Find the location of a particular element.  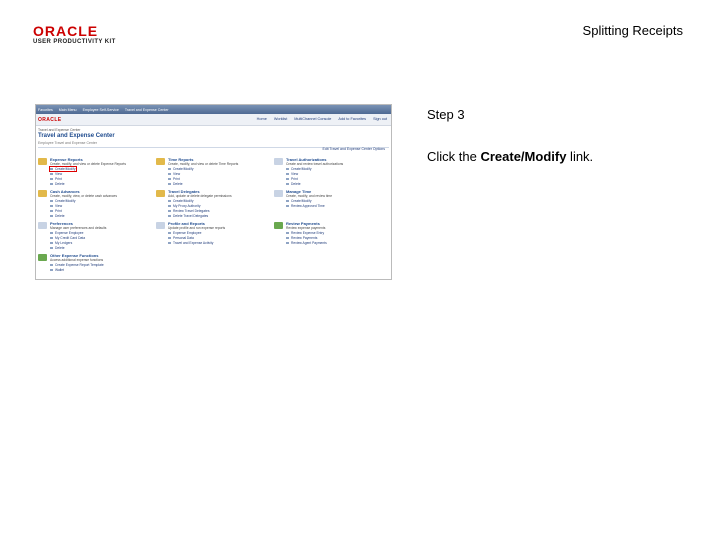

step-instruction: Click the Create/Modify link. is located at coordinates (510, 156).